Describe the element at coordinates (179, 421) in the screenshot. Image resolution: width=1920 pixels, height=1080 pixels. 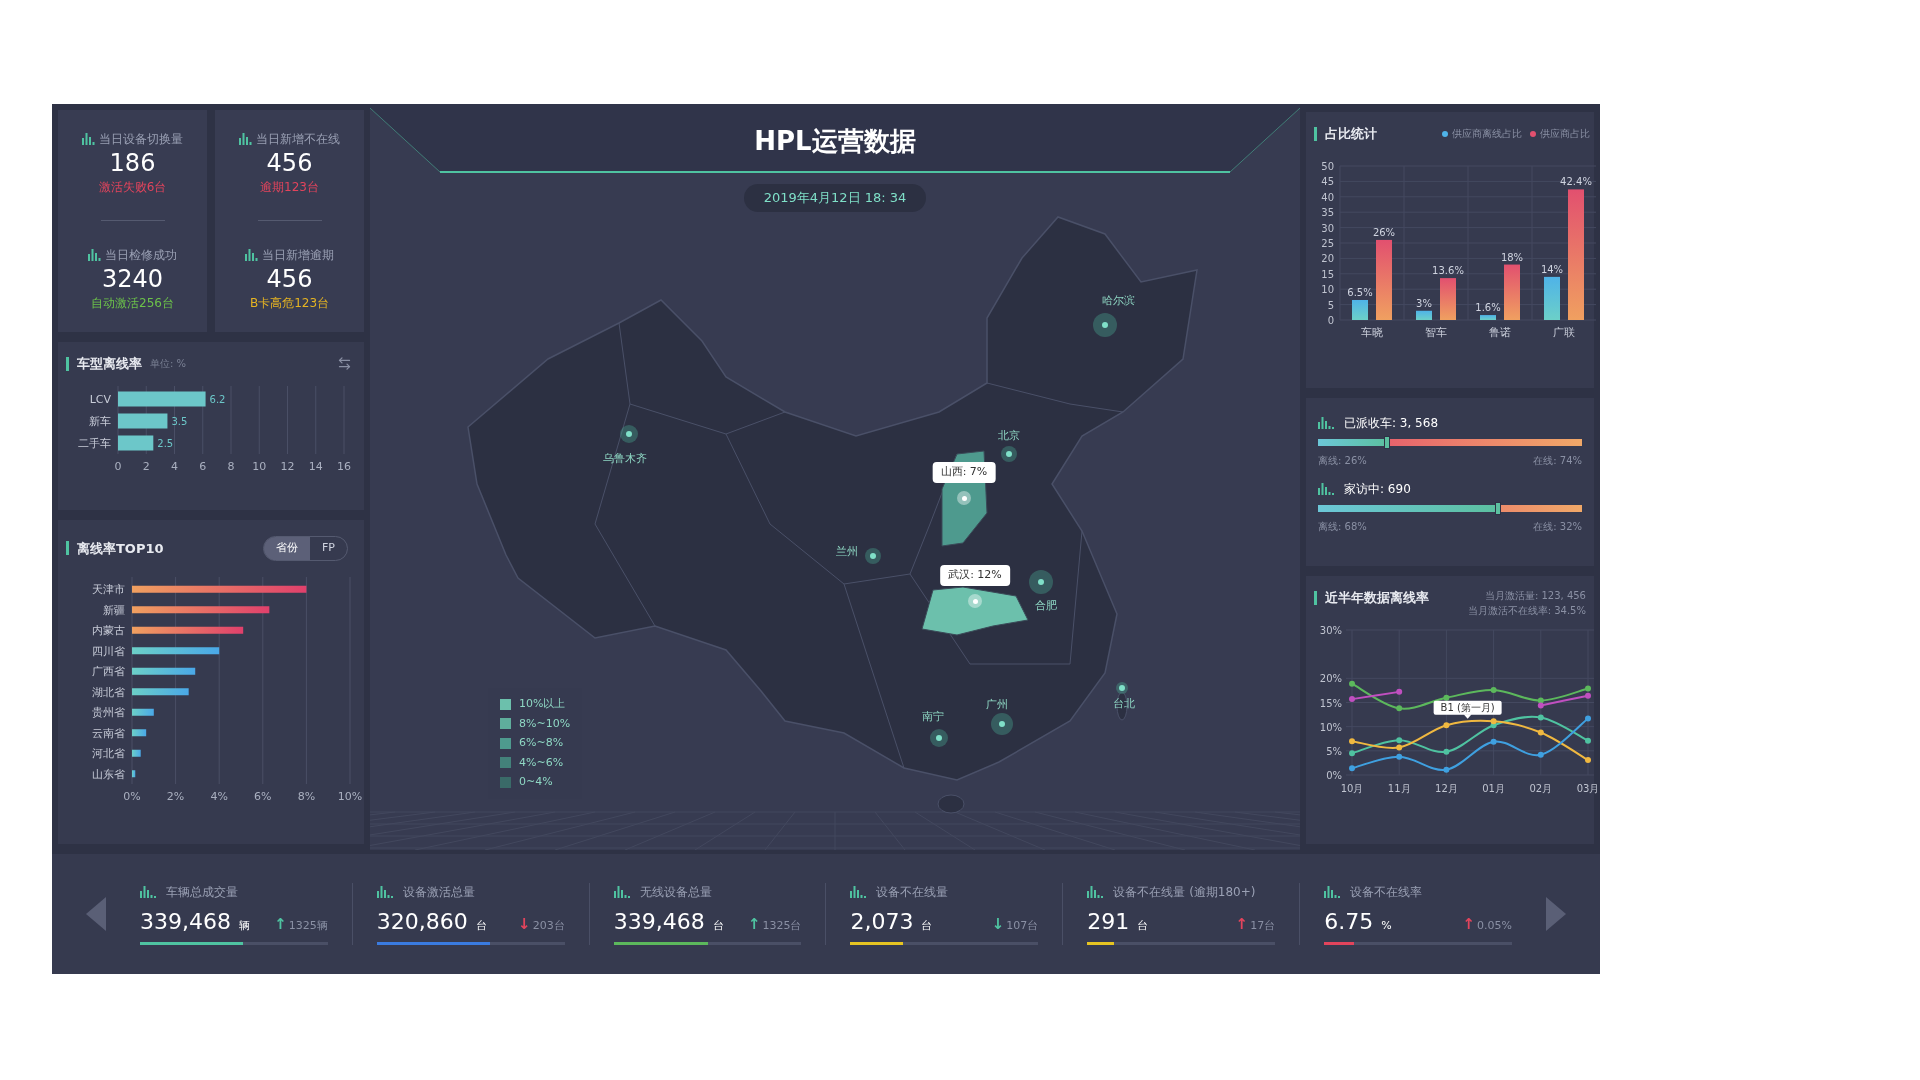
I see `value-label: 3.5` at that location.